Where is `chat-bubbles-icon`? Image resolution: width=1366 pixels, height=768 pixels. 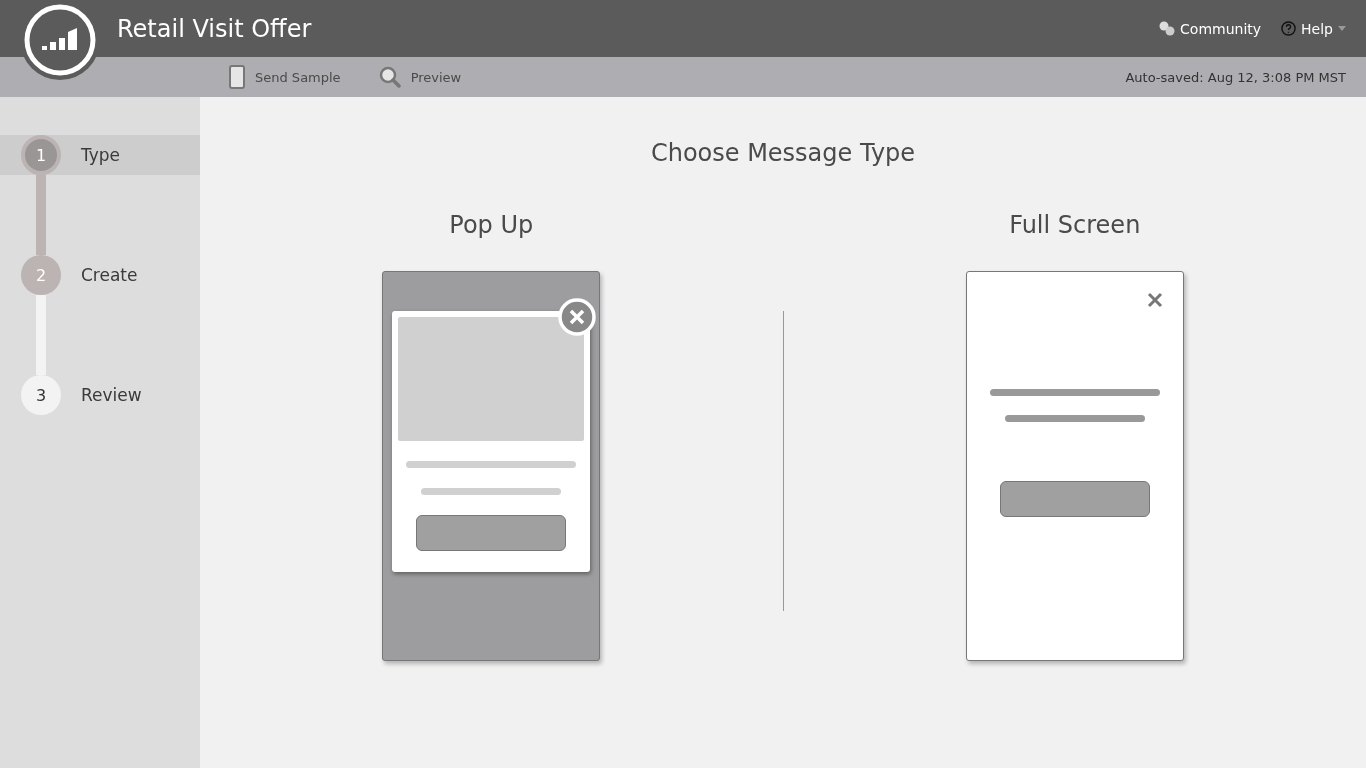
chat-bubbles-icon is located at coordinates (1167, 28).